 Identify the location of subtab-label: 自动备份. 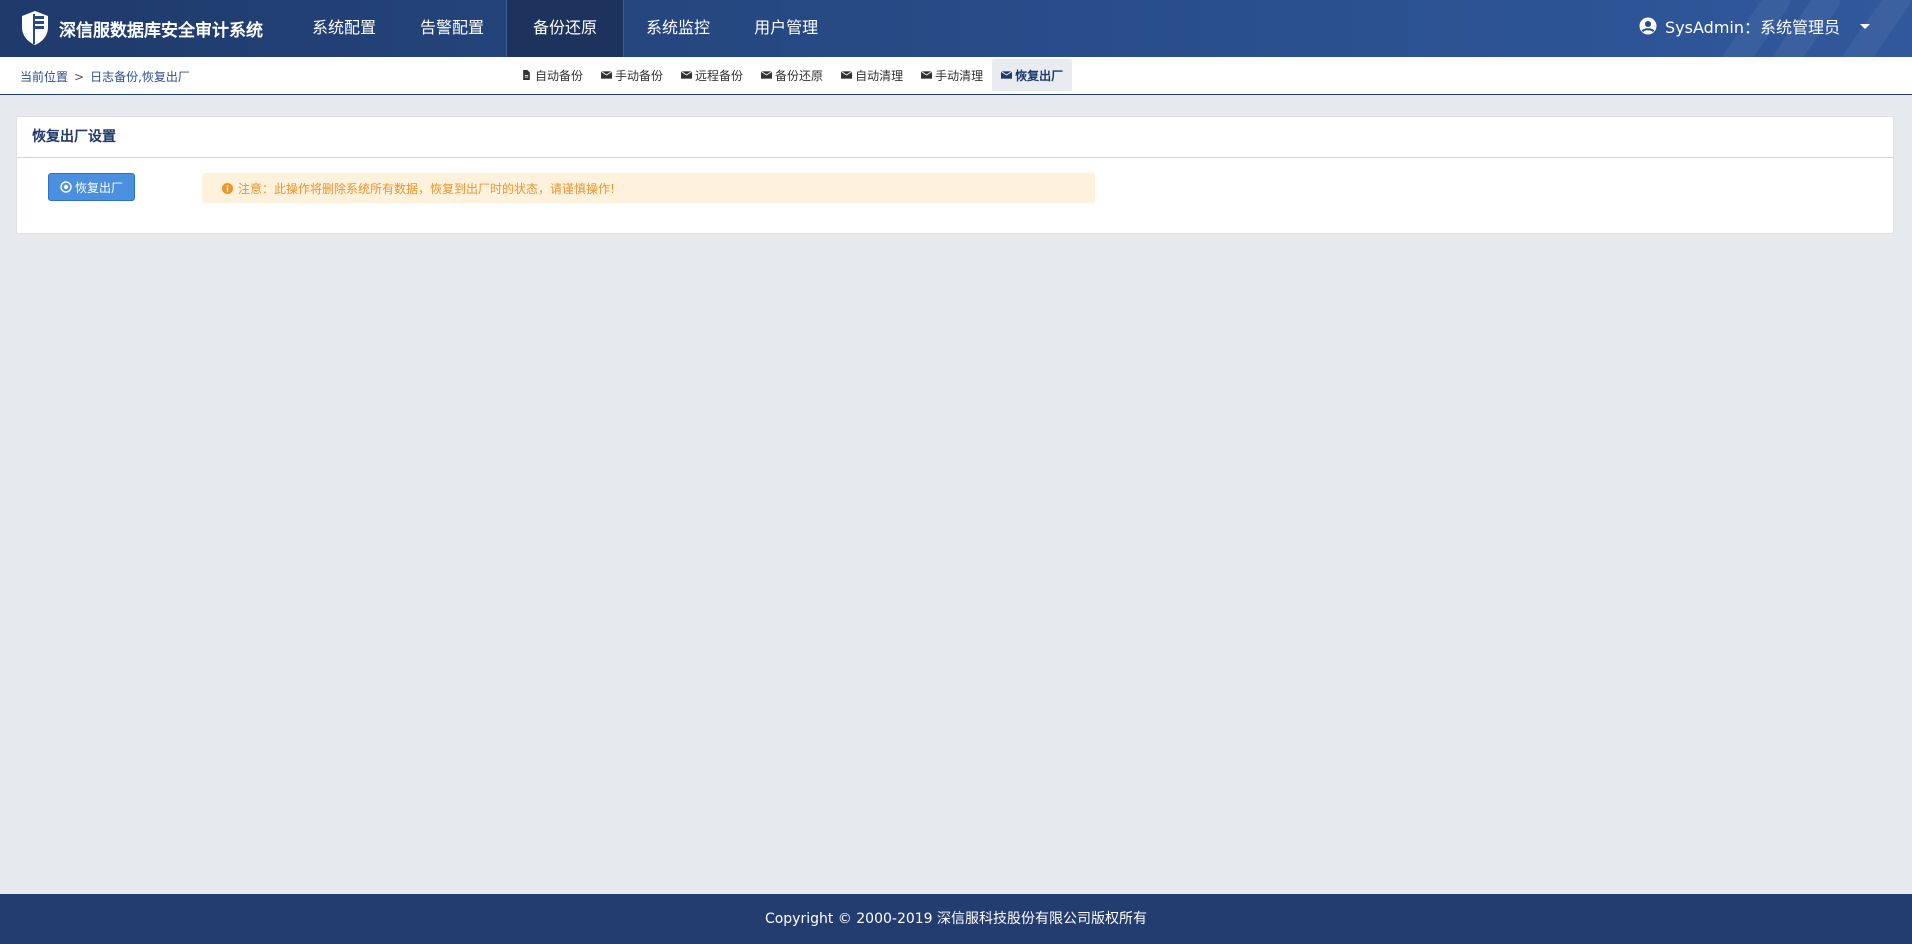
(559, 75).